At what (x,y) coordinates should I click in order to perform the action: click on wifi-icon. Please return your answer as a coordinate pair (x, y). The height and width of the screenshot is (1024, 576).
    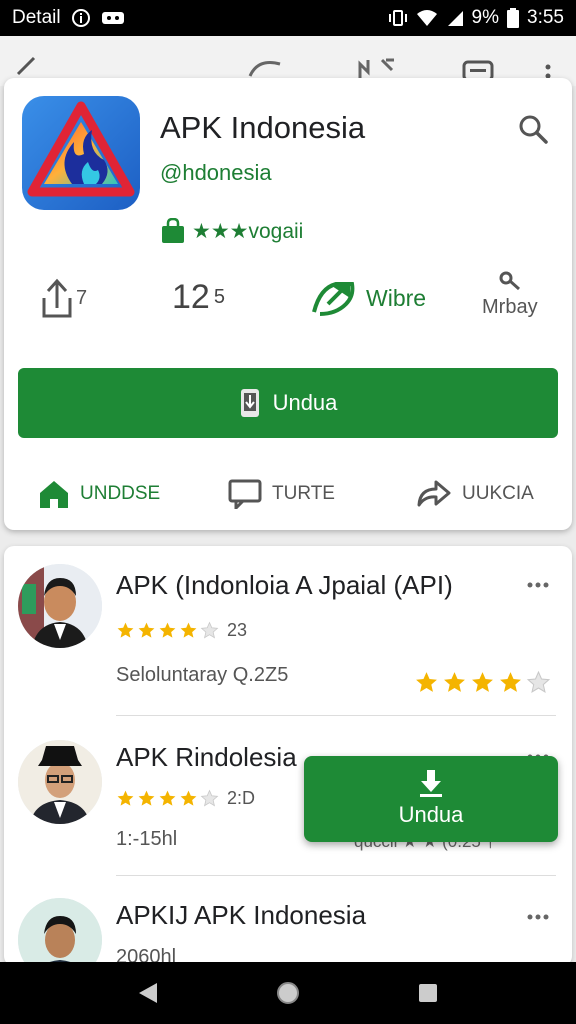
    Looking at the image, I should click on (426, 18).